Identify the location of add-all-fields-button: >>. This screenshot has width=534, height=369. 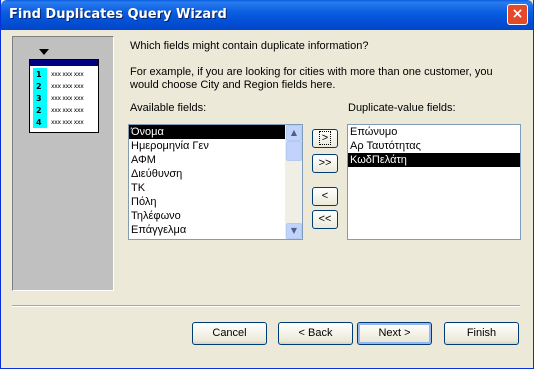
(325, 163).